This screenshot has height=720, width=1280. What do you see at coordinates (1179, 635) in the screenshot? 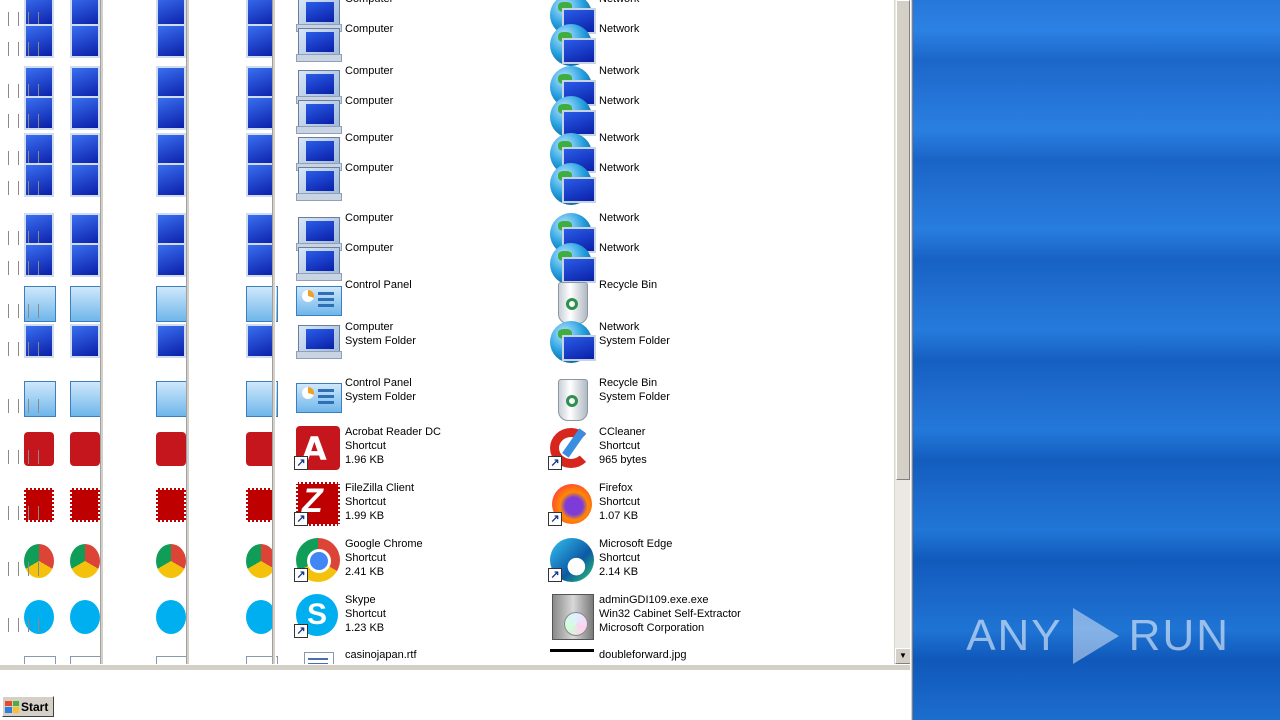
I see `watermark-text-right: RUN` at bounding box center [1179, 635].